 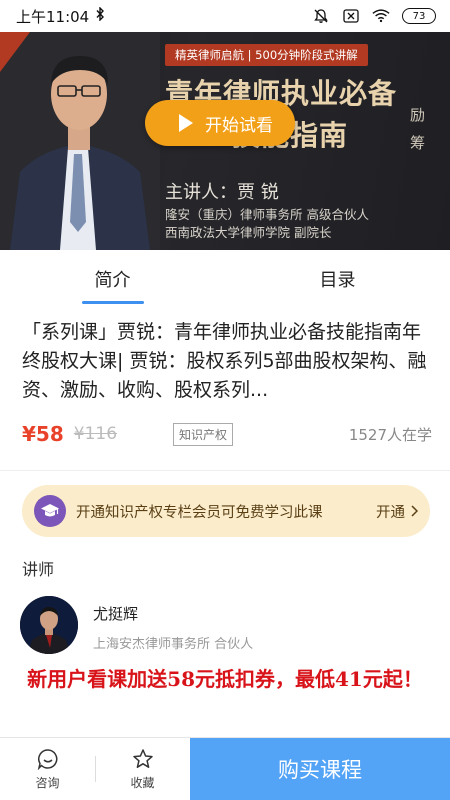 I want to click on start-preview-label: 开始试看, so click(x=239, y=125).